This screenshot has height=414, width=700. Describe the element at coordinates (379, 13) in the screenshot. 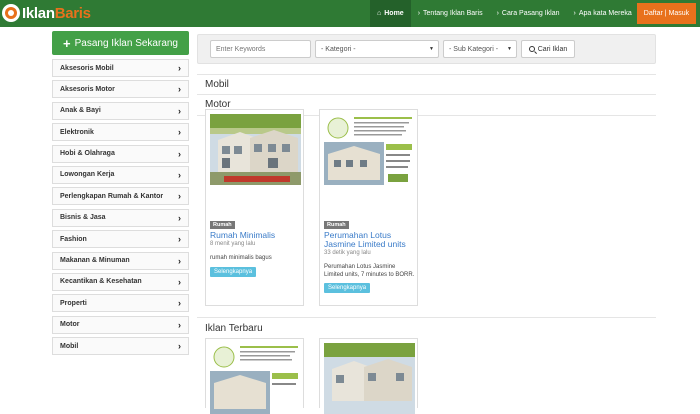

I see `home-icon: ⌂` at that location.